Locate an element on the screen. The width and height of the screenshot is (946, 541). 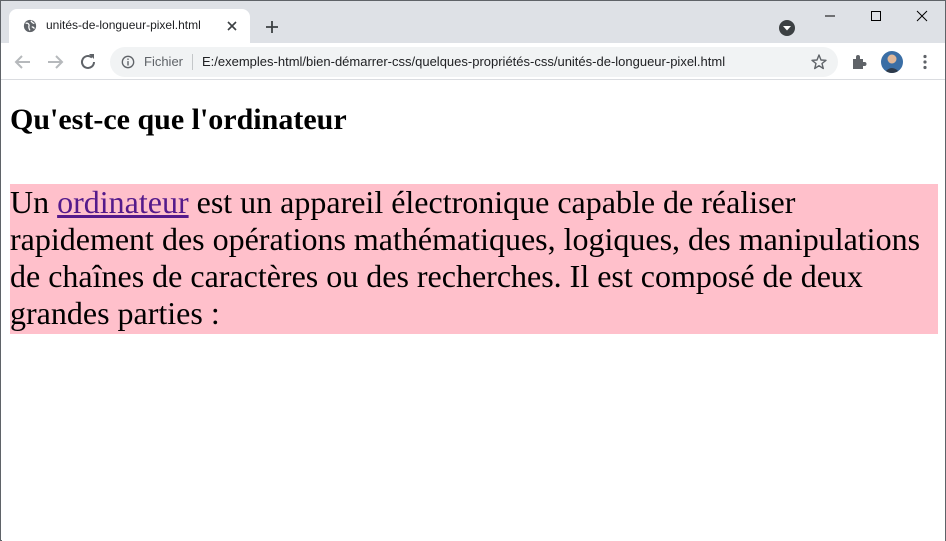
tab-title: unités-de-longueur-pixel.html is located at coordinates (123, 25).